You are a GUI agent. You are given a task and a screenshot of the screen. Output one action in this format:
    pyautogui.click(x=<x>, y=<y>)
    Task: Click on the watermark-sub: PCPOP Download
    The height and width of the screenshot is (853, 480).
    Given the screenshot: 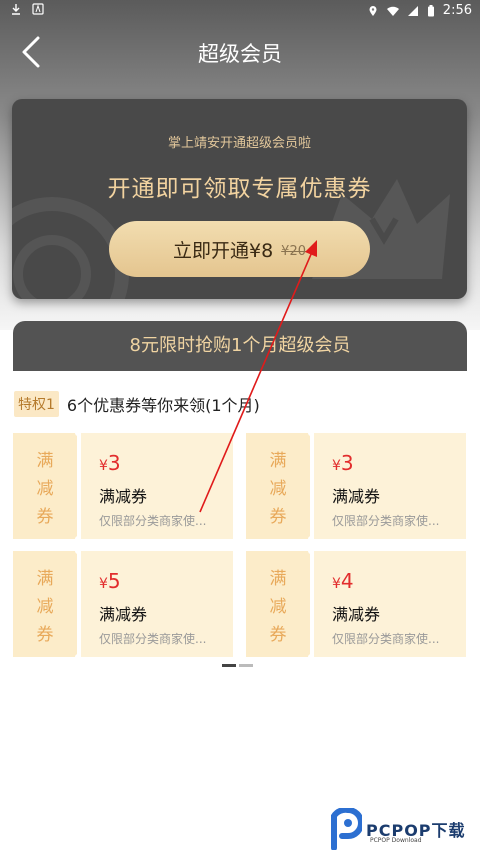 What is the action you would take?
    pyautogui.click(x=396, y=840)
    